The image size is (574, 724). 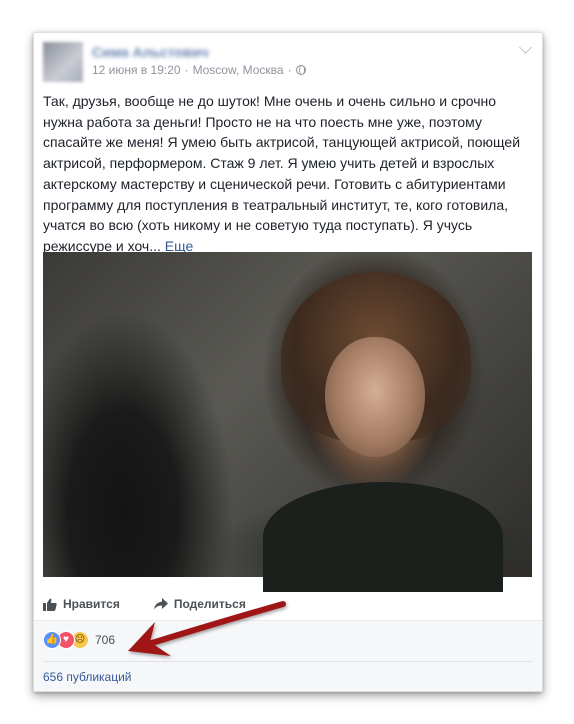 I want to click on photo-face-shape, so click(x=375, y=397).